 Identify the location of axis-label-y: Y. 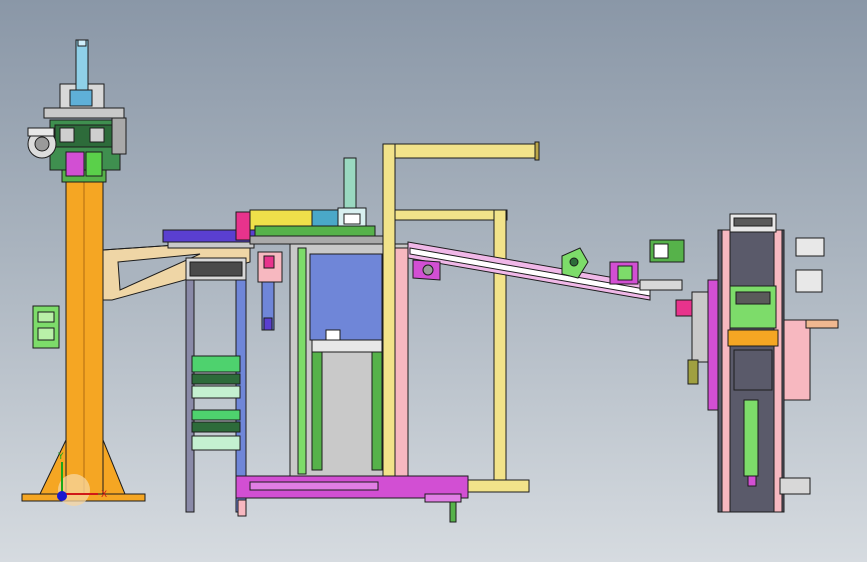
(60, 457).